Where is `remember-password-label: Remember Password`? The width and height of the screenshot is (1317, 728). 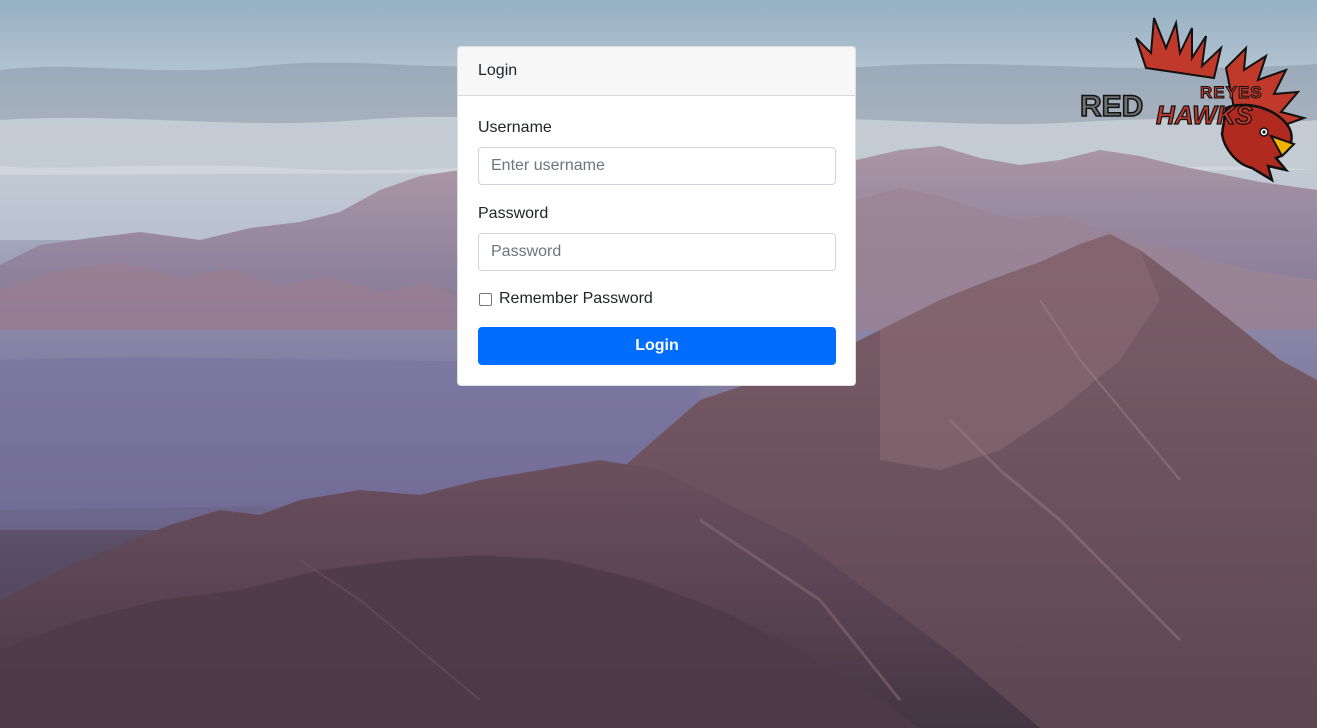
remember-password-label: Remember Password is located at coordinates (576, 299).